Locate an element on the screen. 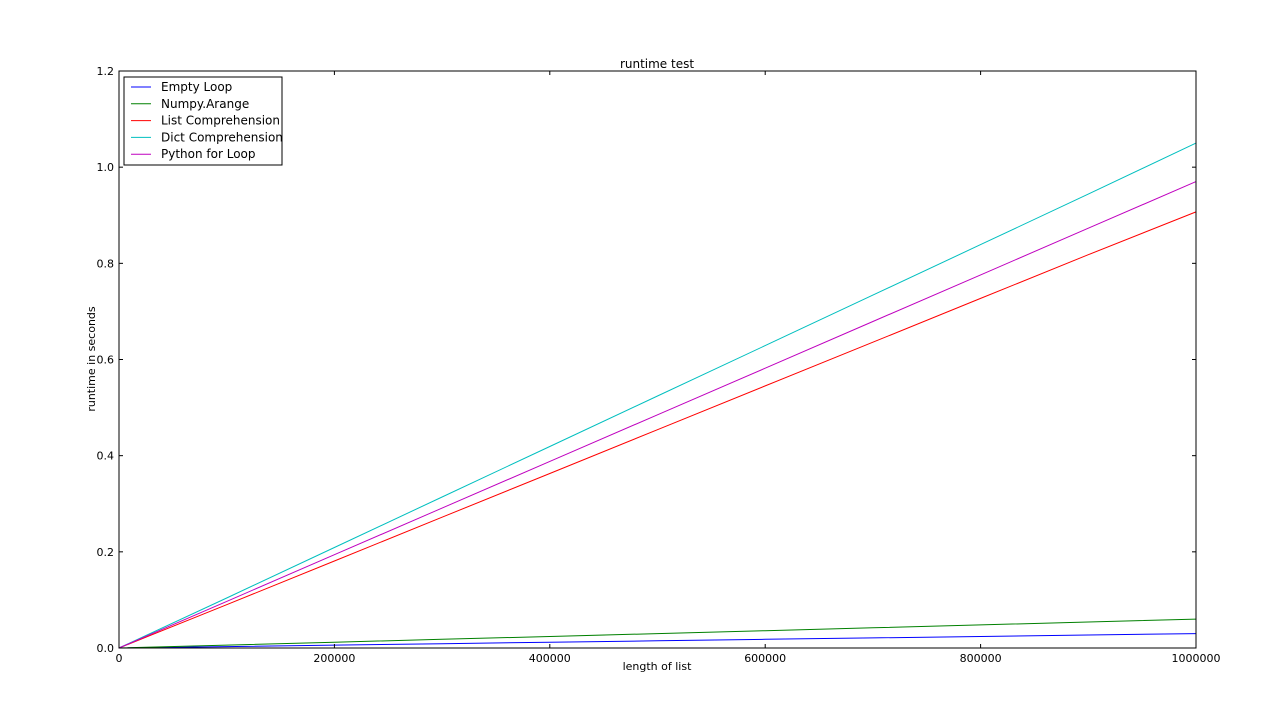 The height and width of the screenshot is (720, 1280). x-tick-label: 800000 is located at coordinates (981, 658).